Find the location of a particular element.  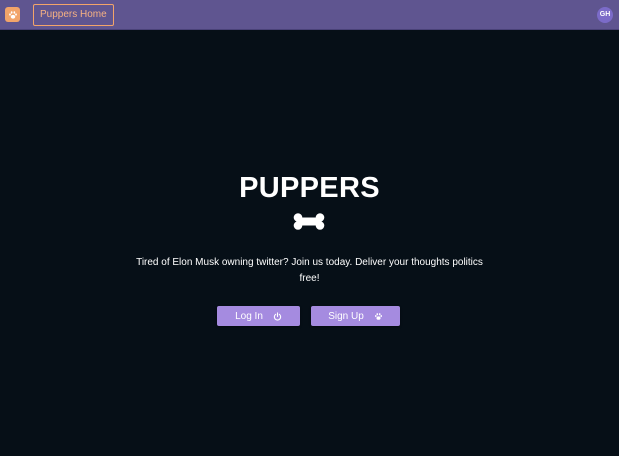

power-icon is located at coordinates (277, 316).